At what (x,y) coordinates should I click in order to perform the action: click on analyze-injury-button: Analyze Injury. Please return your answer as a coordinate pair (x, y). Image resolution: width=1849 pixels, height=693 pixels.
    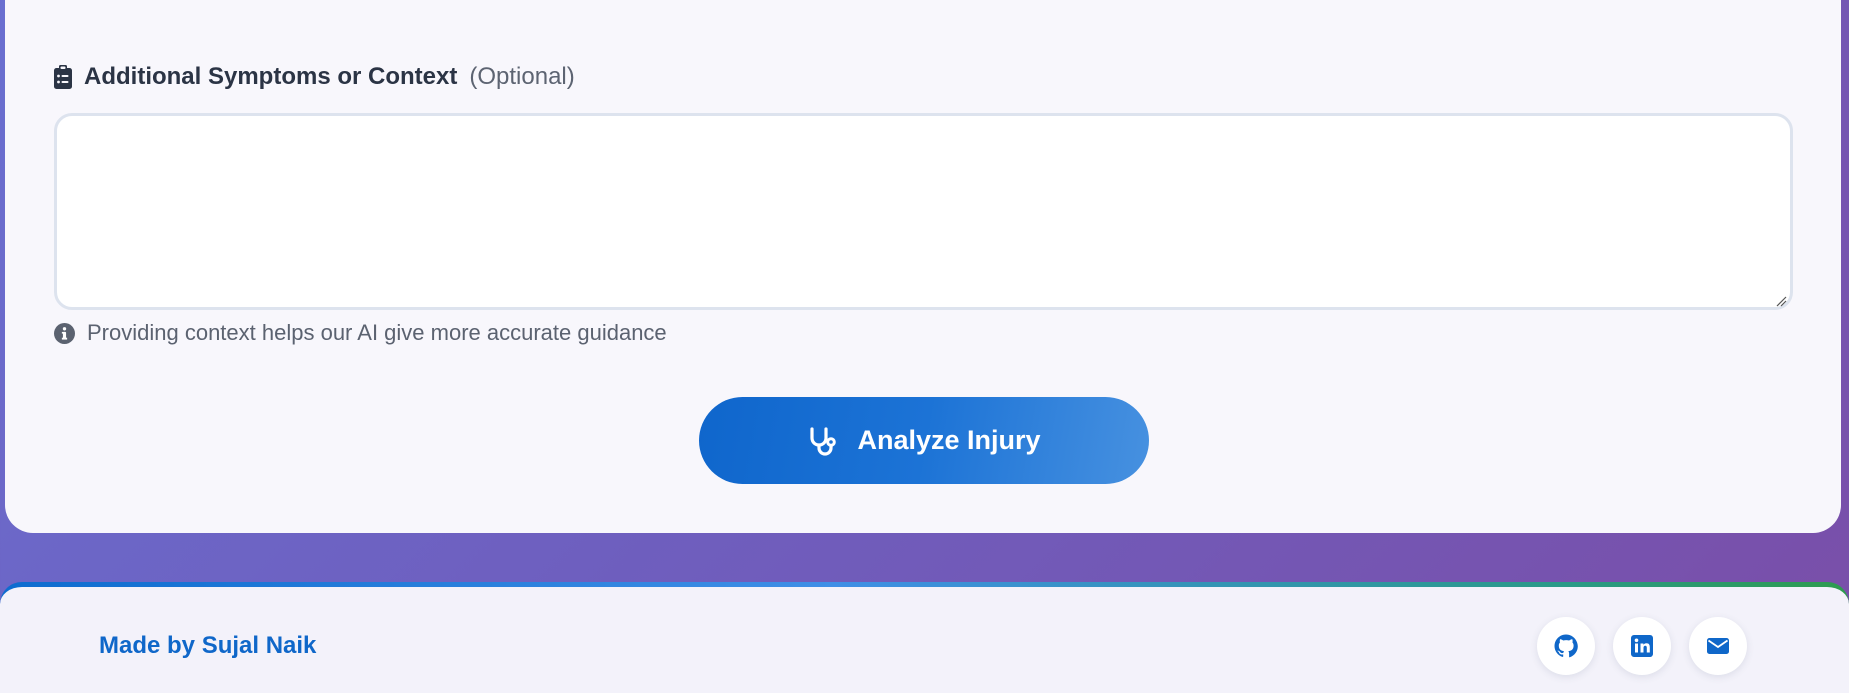
    Looking at the image, I should click on (924, 440).